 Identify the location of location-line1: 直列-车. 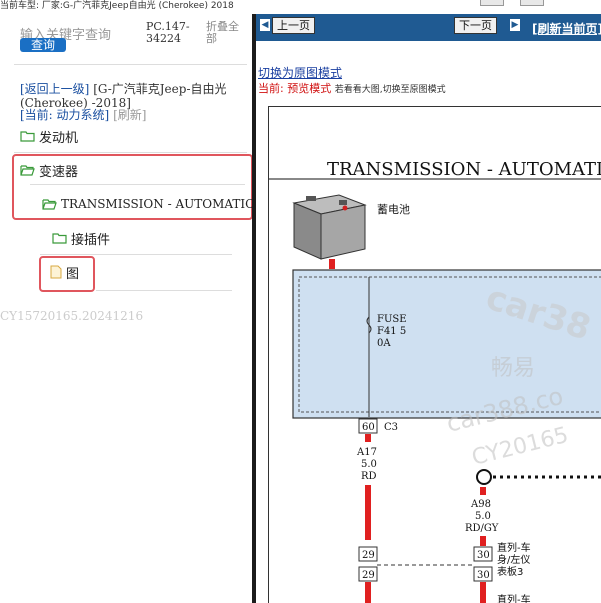
(514, 547).